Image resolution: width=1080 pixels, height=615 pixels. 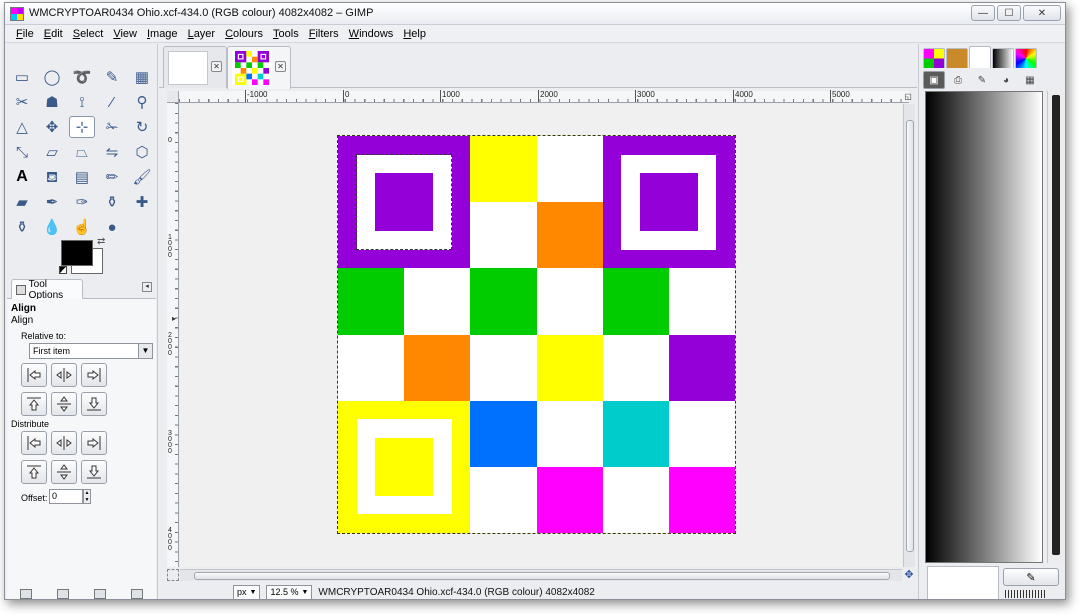 What do you see at coordinates (1042, 13) in the screenshot?
I see `close-button: ✕` at bounding box center [1042, 13].